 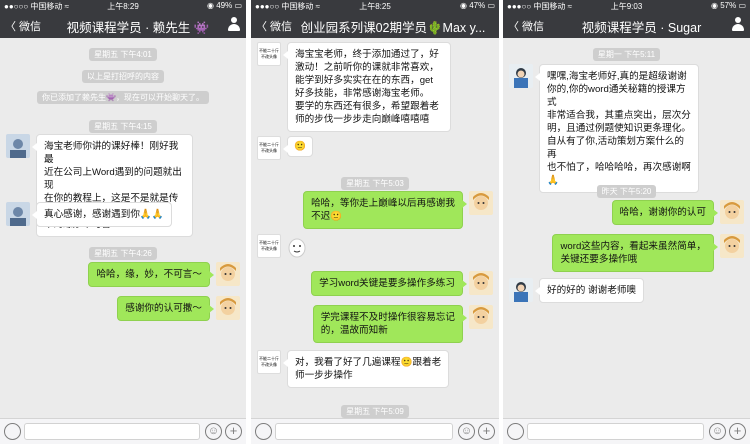 What do you see at coordinates (589, 290) in the screenshot?
I see `message-bubble: 好的好的 谢谢老师噢` at bounding box center [589, 290].